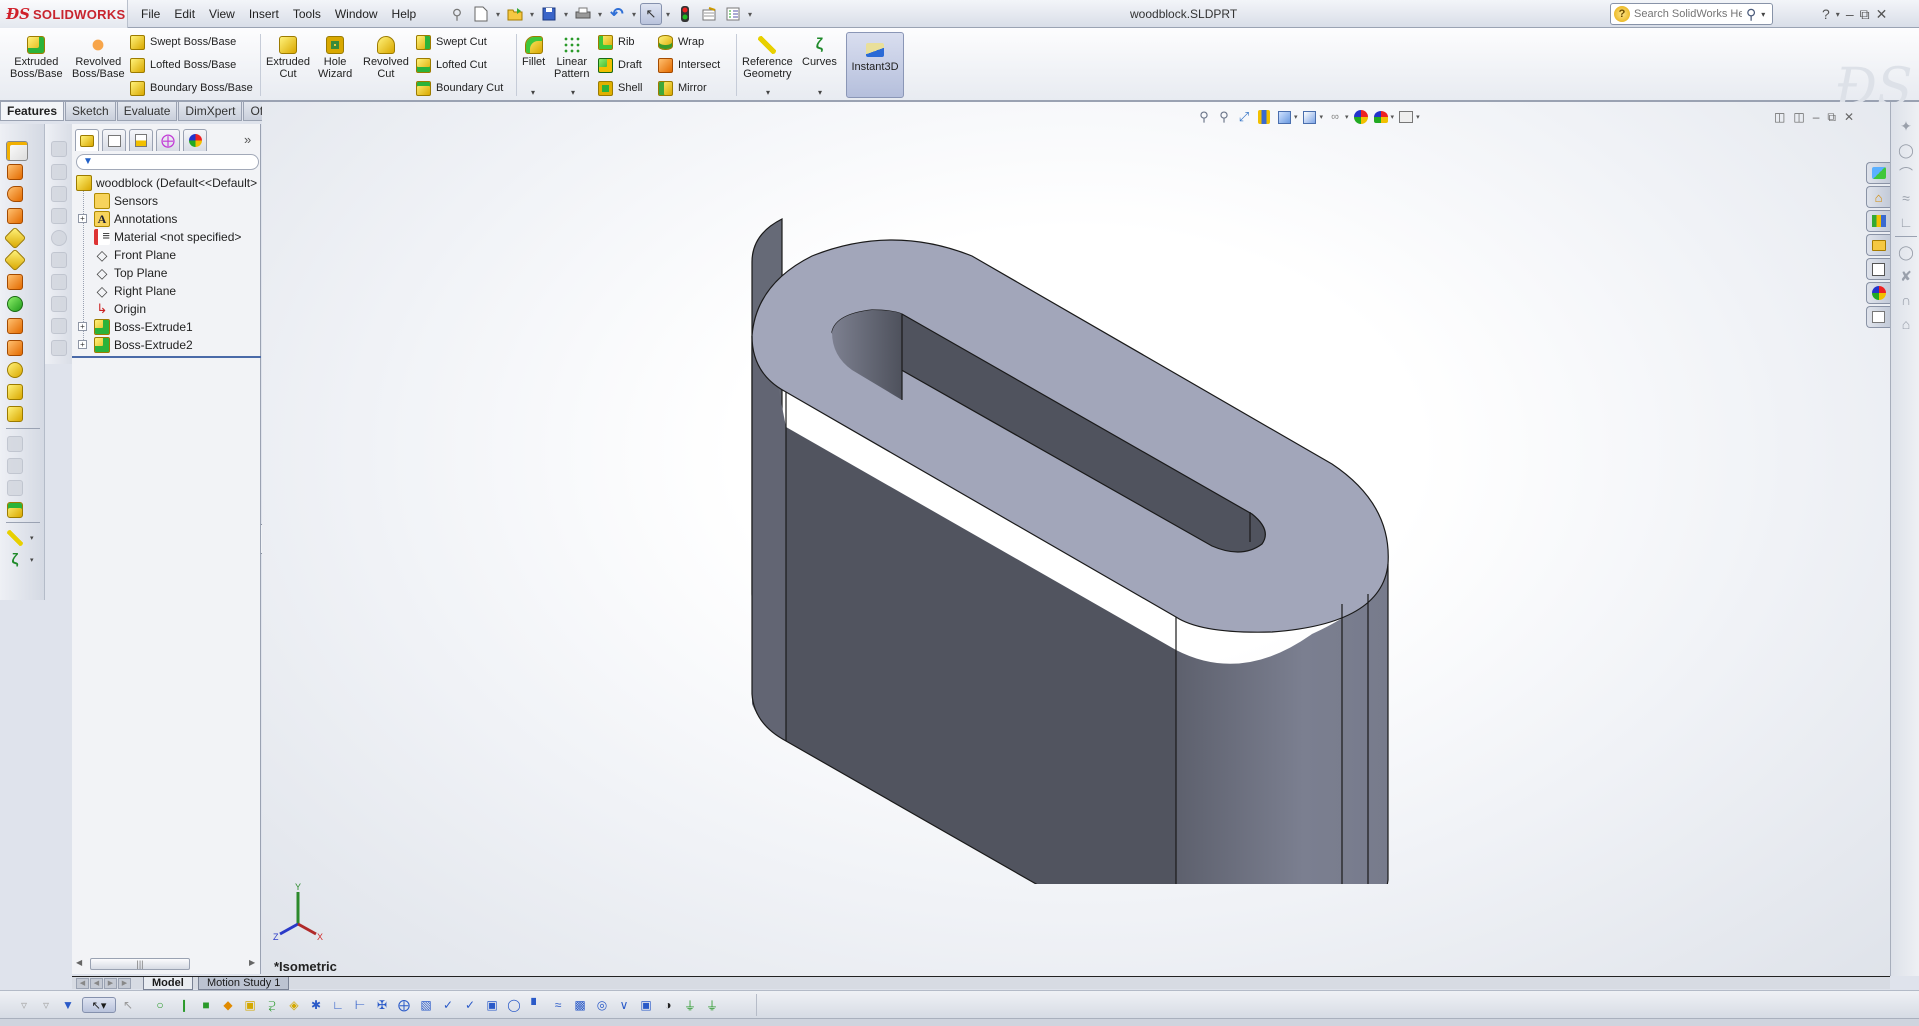  I want to click on new-document-icon, so click(481, 14).